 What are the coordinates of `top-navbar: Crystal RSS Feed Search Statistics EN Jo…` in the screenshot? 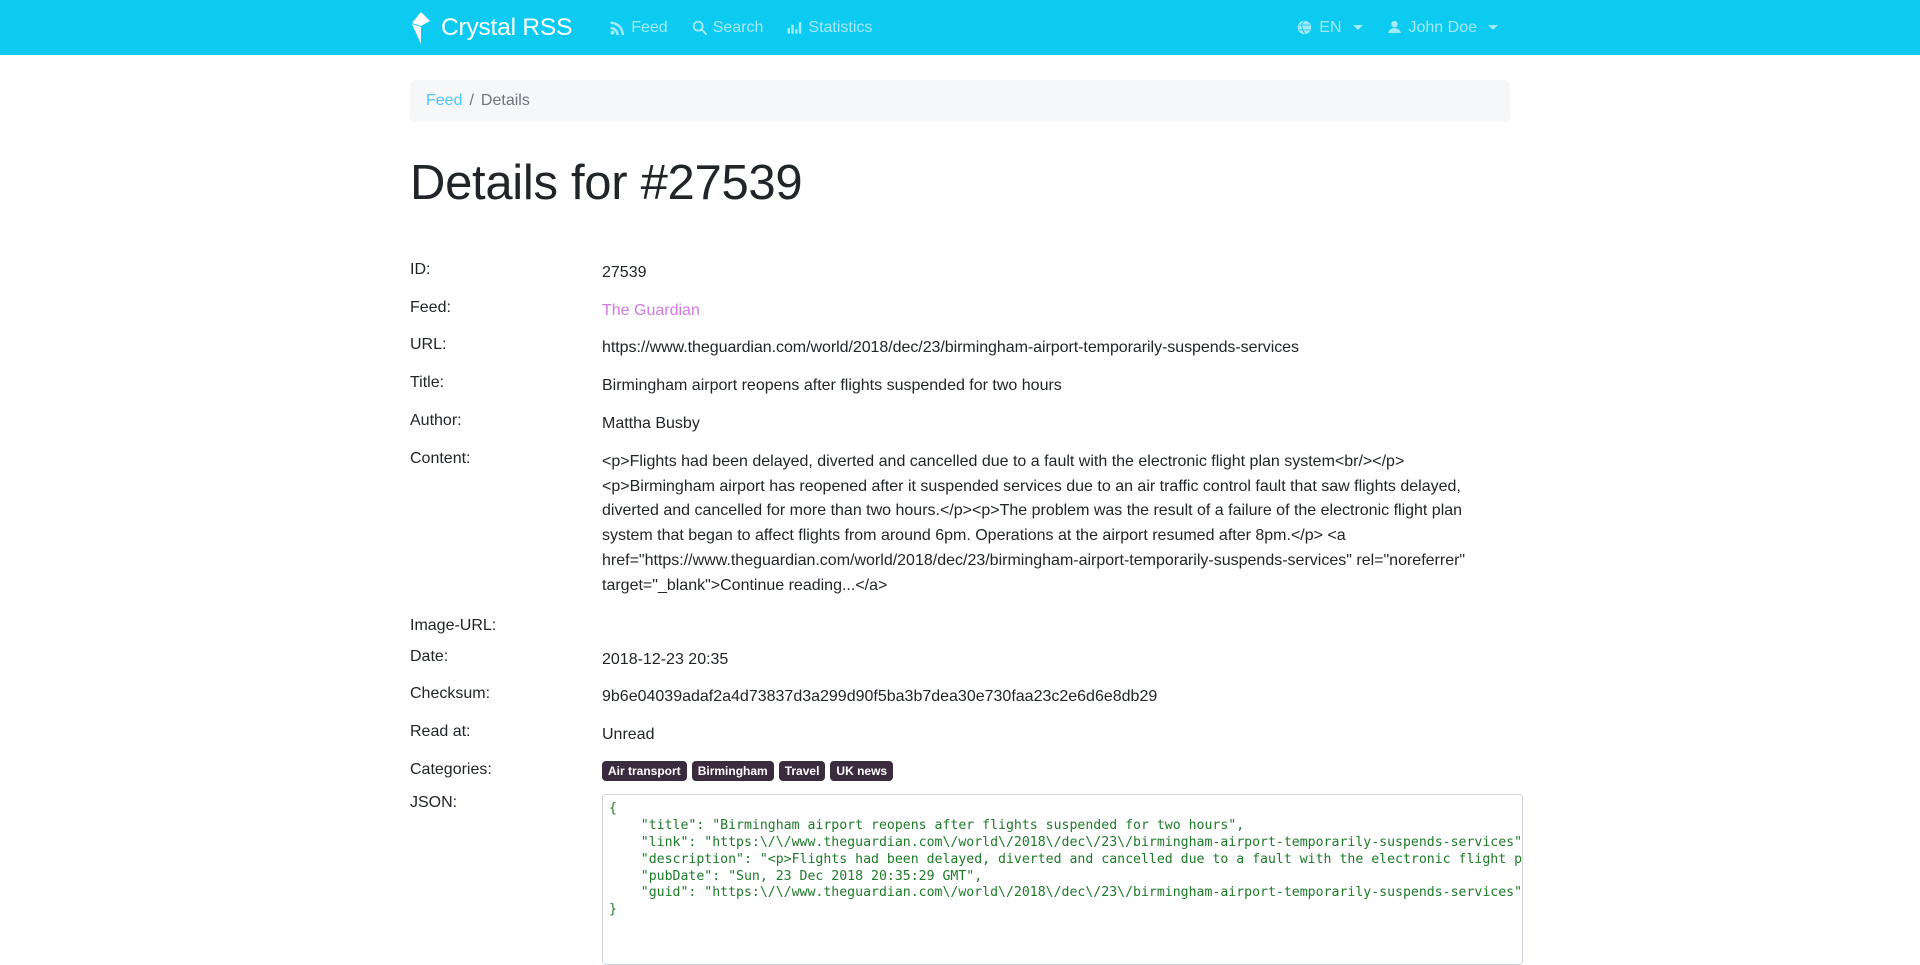 It's located at (960, 27).